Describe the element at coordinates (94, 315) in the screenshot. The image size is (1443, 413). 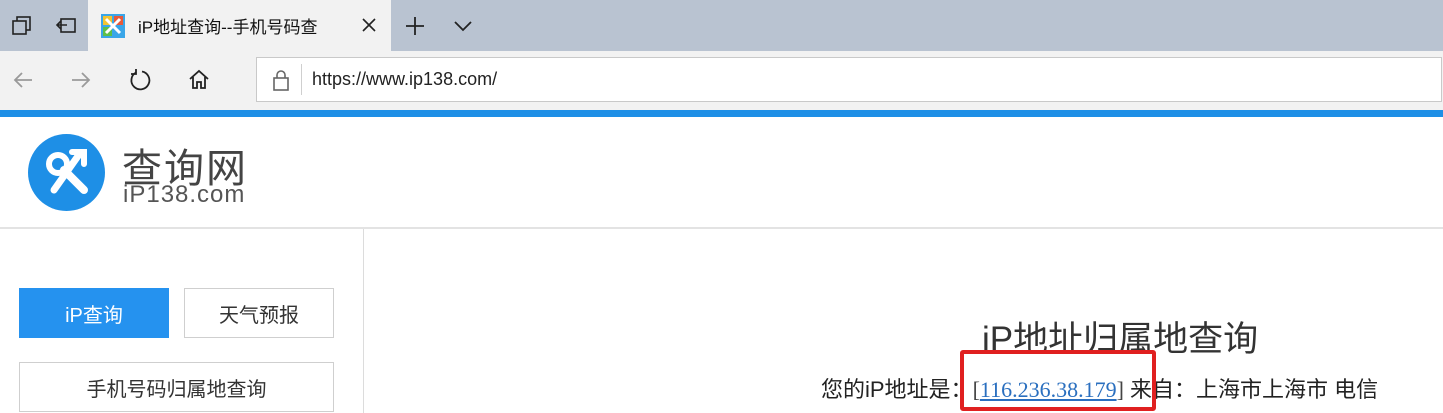
I see `sidebar-item-label: iP查询` at that location.